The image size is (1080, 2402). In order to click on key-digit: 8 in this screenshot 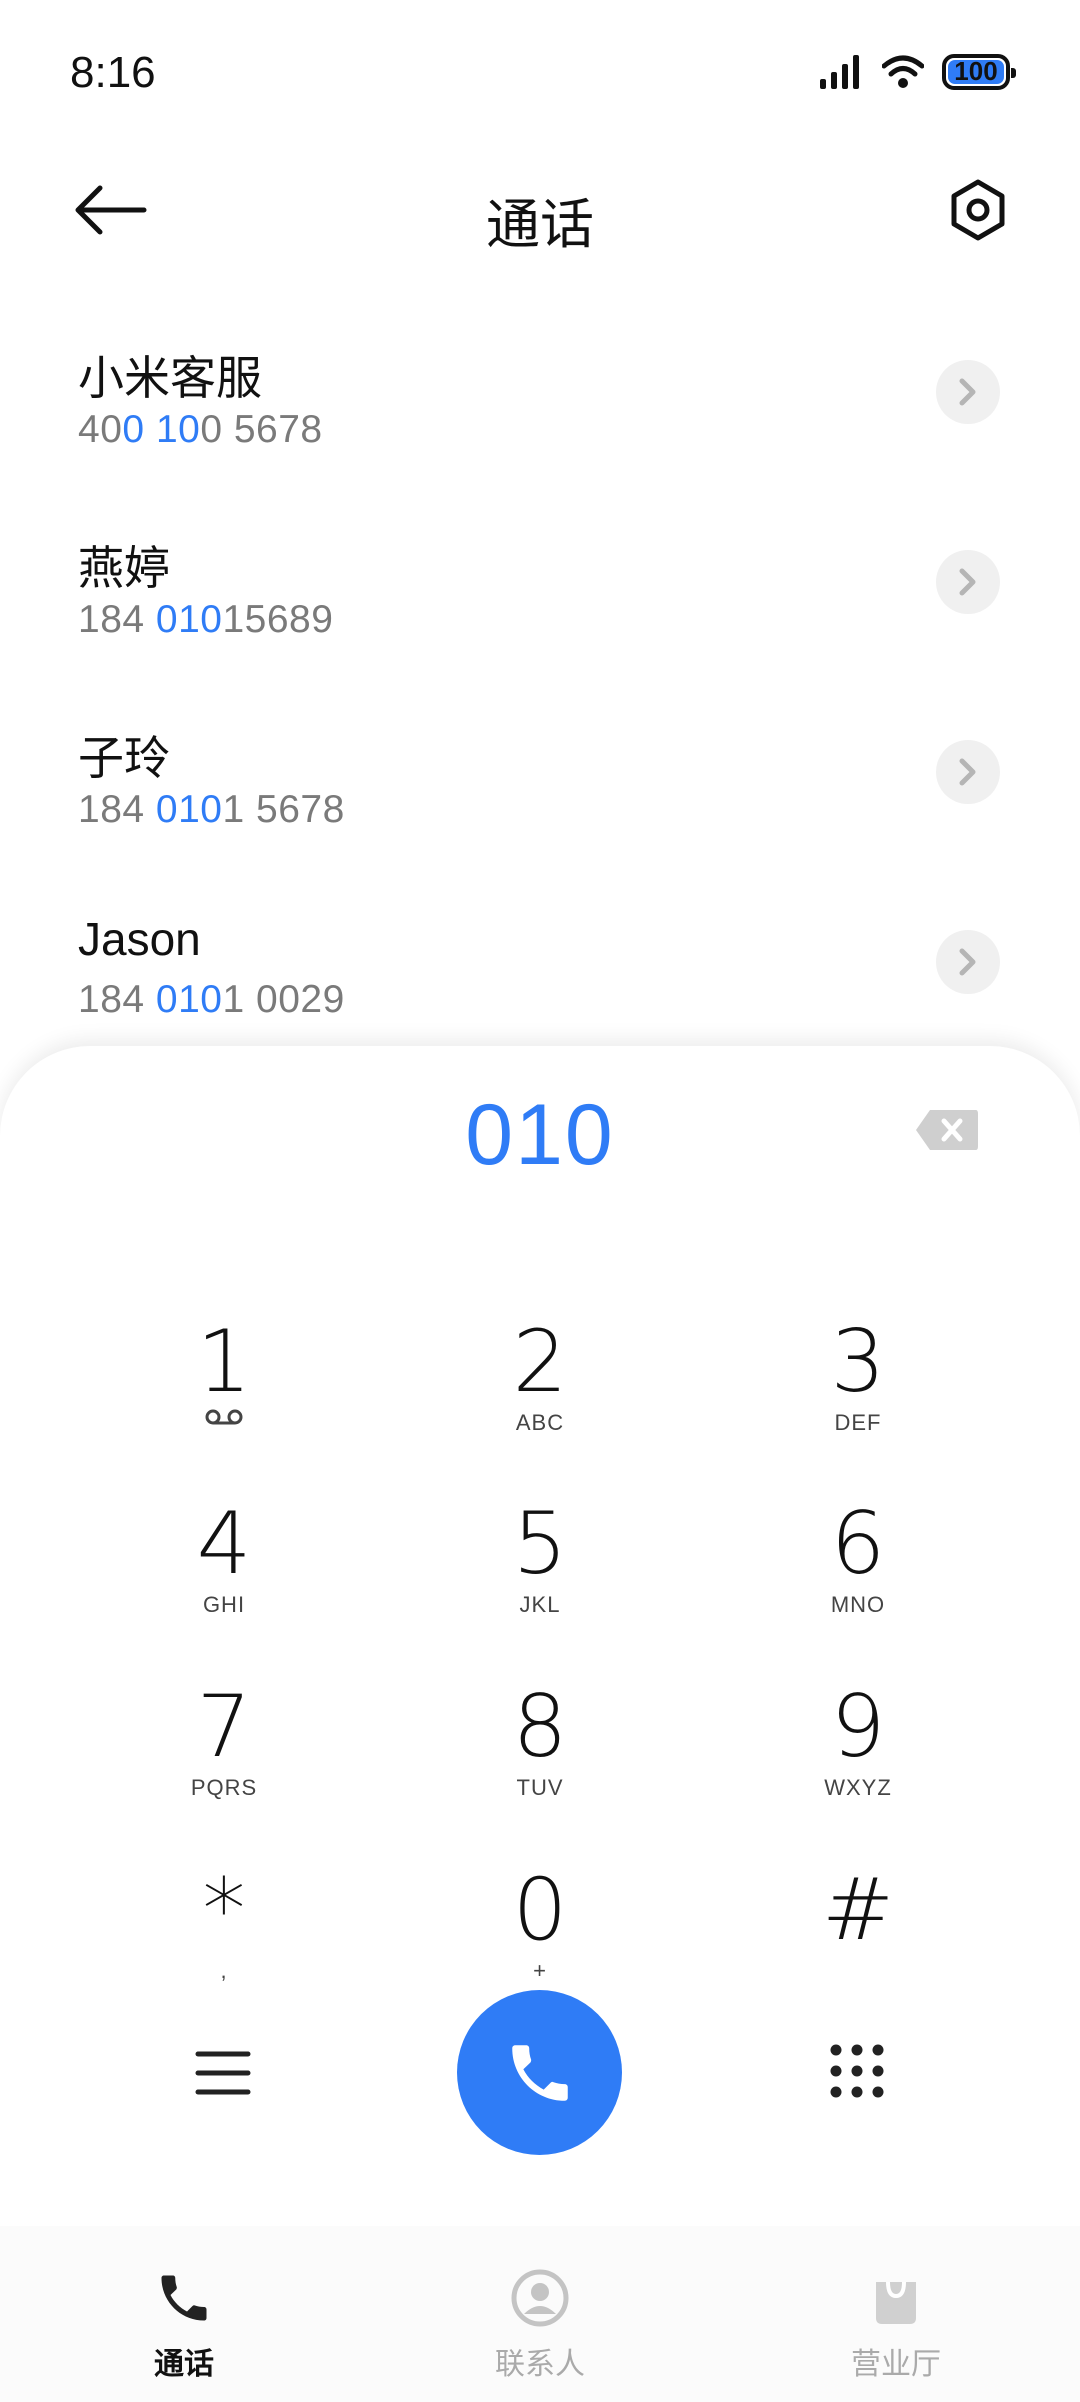, I will do `click(540, 1727)`.